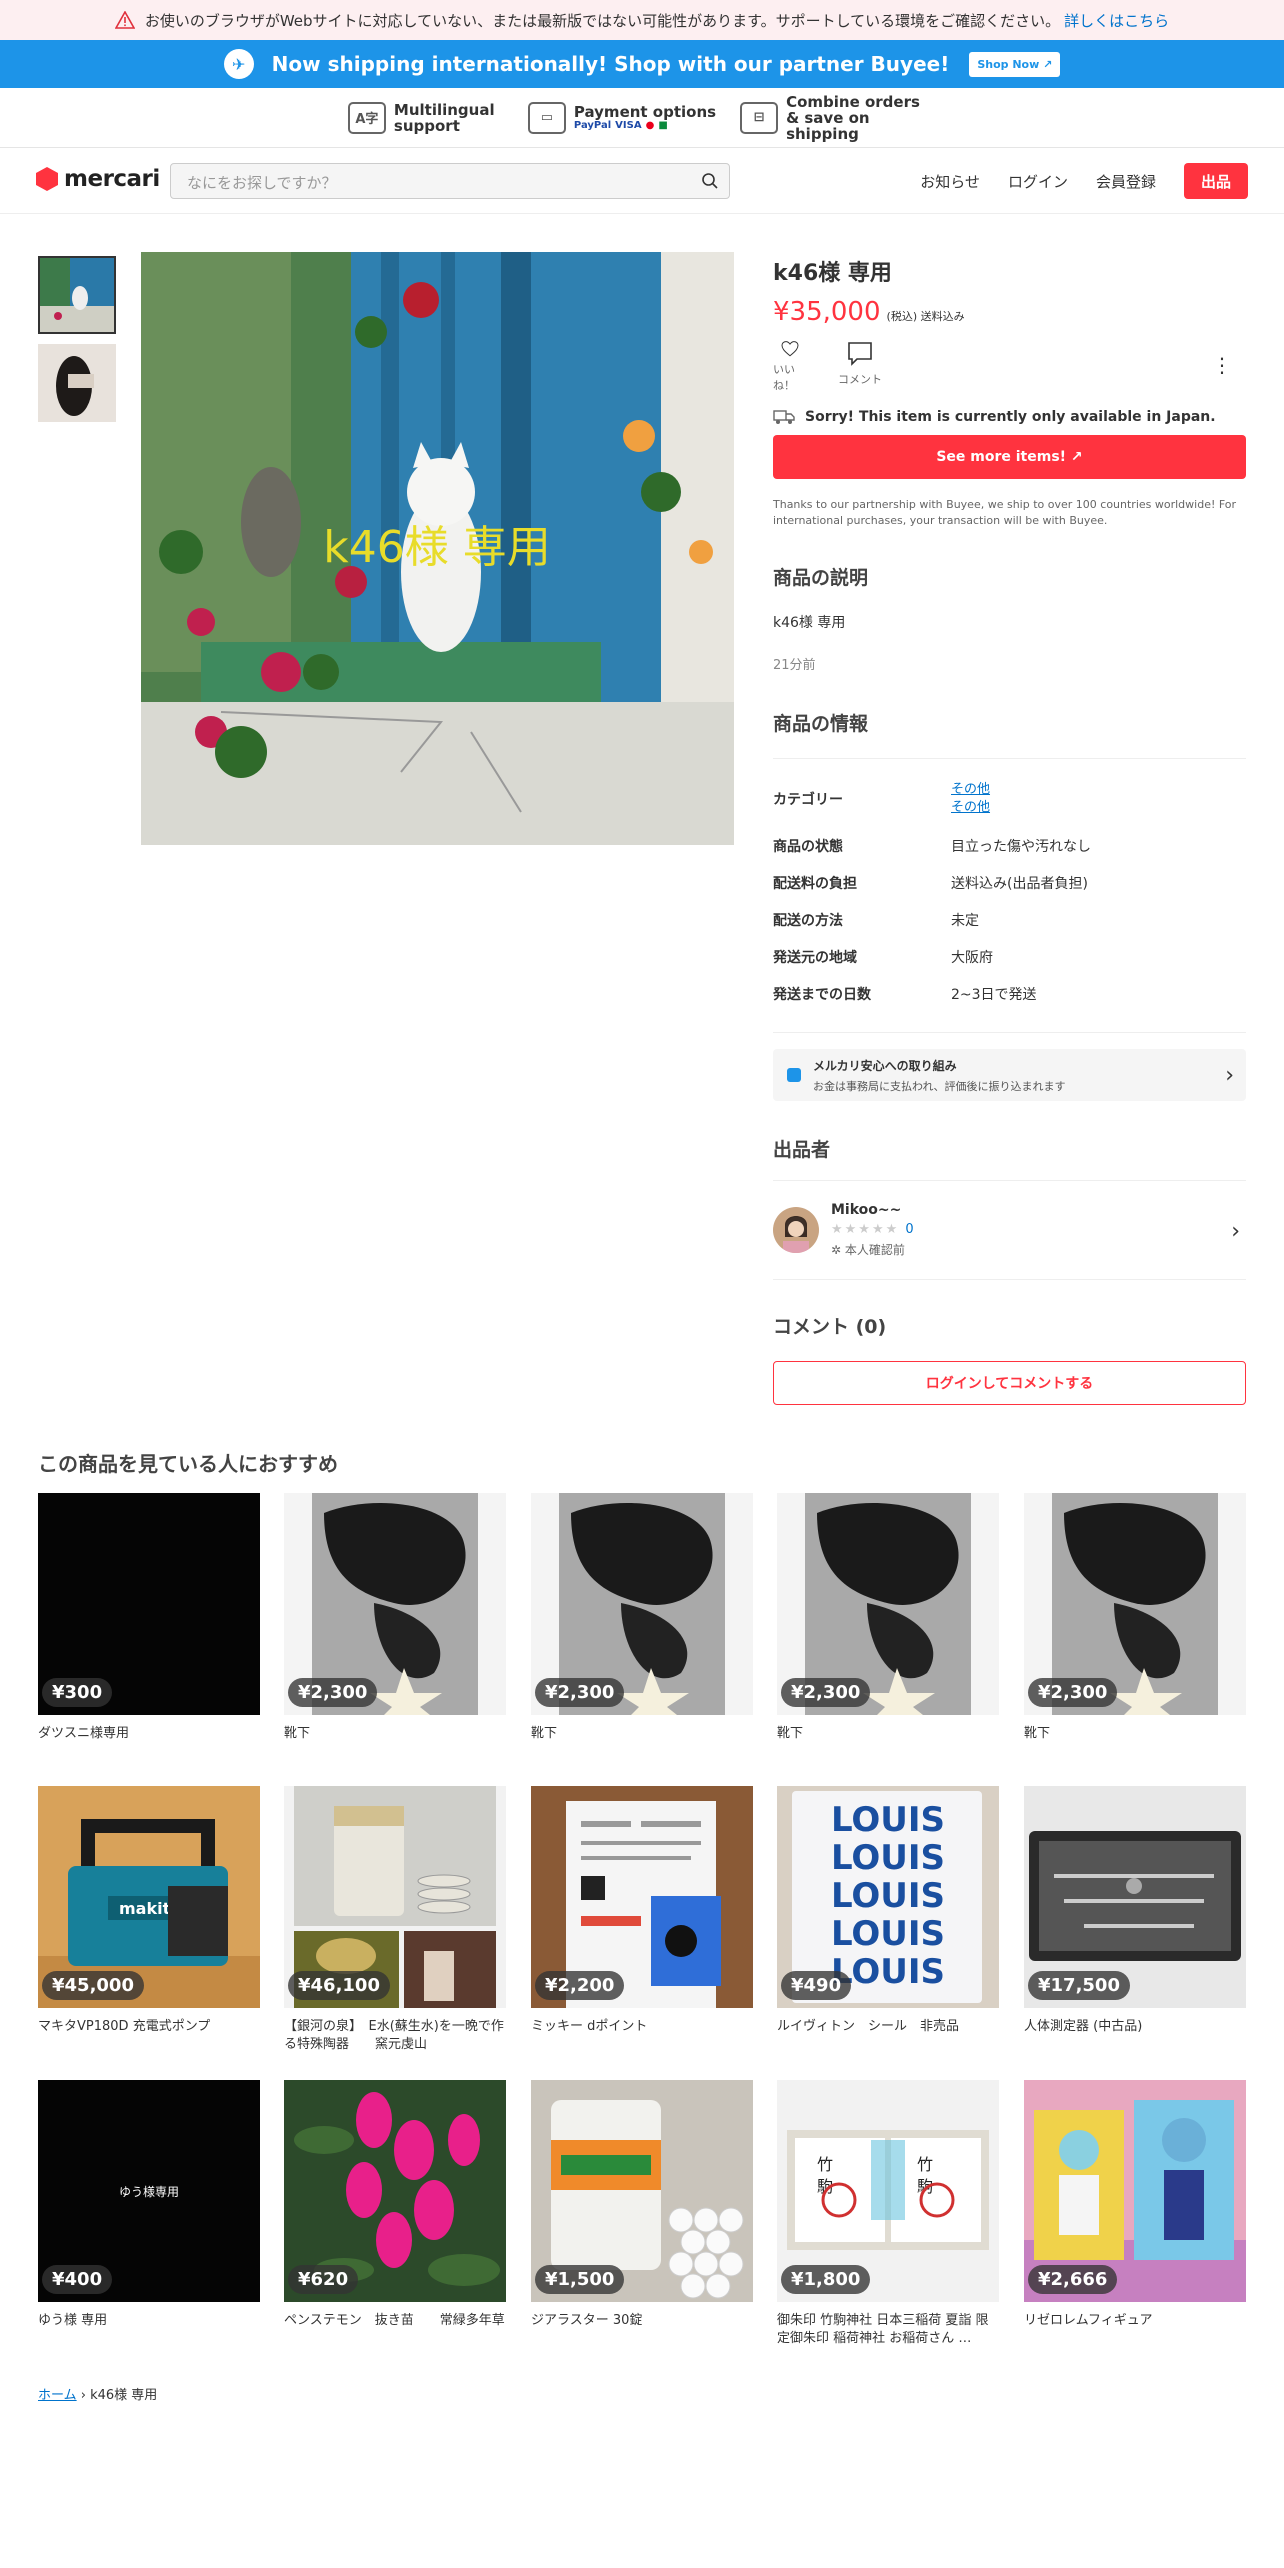  I want to click on recommendation-name: ミッキー dポイント, so click(589, 2026).